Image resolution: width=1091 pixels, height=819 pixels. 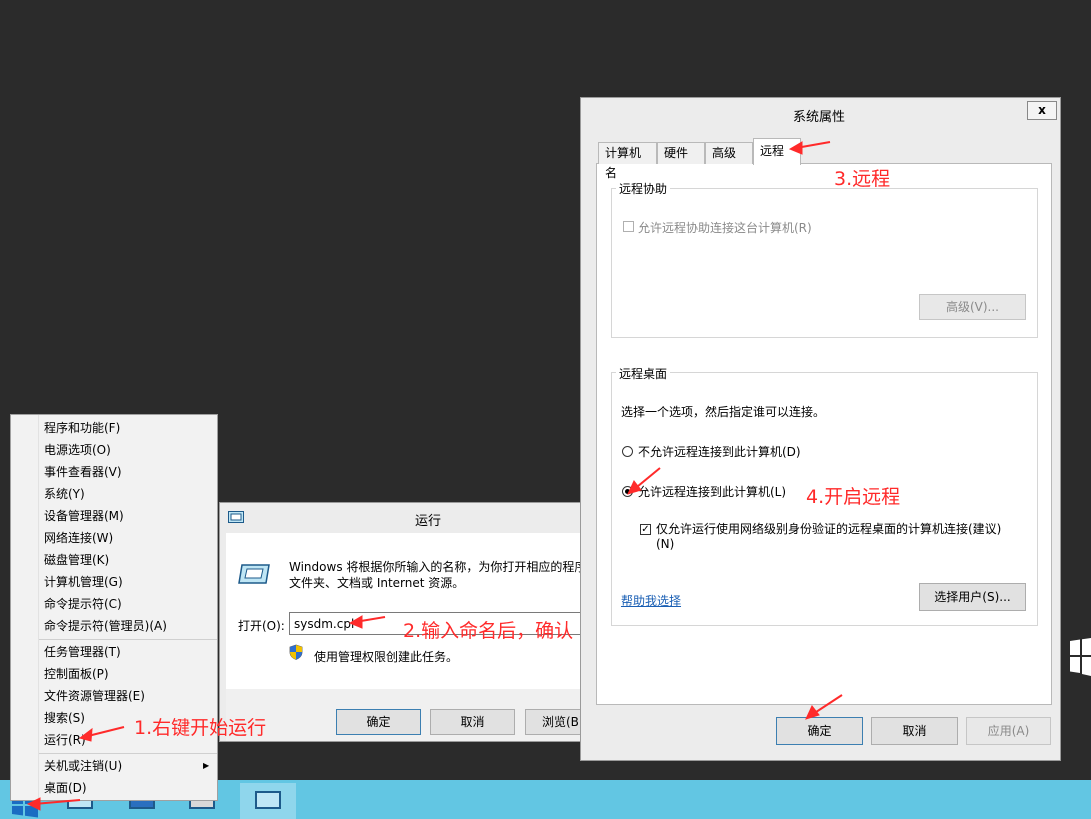 What do you see at coordinates (355, 622) in the screenshot?
I see `arrowhead-input` at bounding box center [355, 622].